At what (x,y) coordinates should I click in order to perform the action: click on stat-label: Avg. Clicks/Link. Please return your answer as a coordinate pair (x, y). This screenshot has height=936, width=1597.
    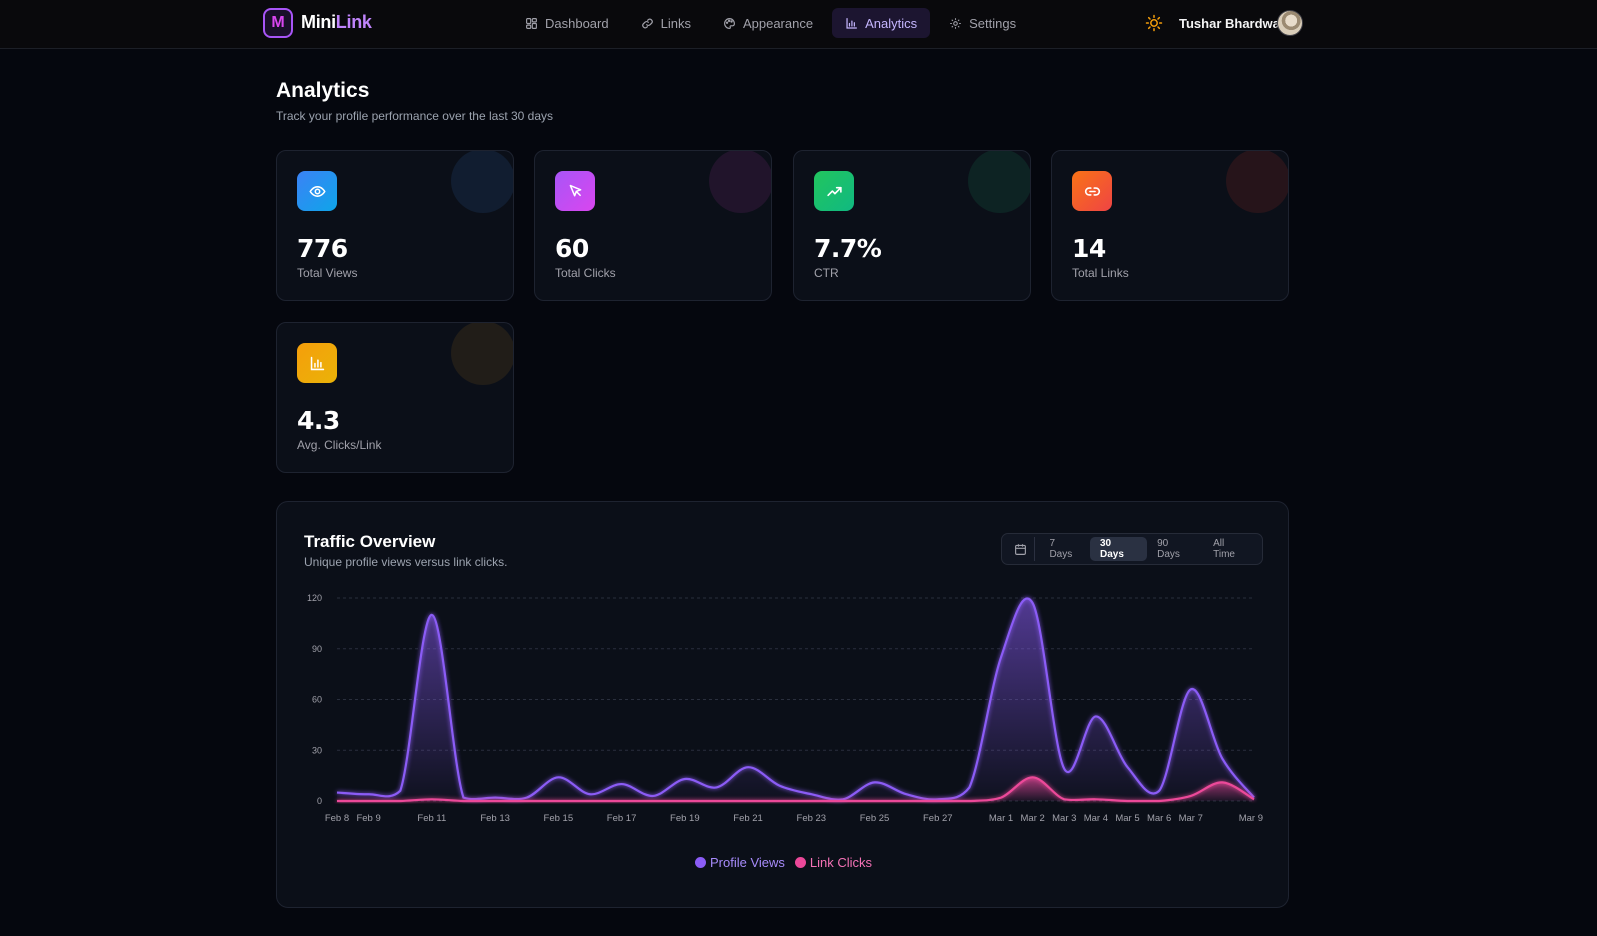
    Looking at the image, I should click on (339, 445).